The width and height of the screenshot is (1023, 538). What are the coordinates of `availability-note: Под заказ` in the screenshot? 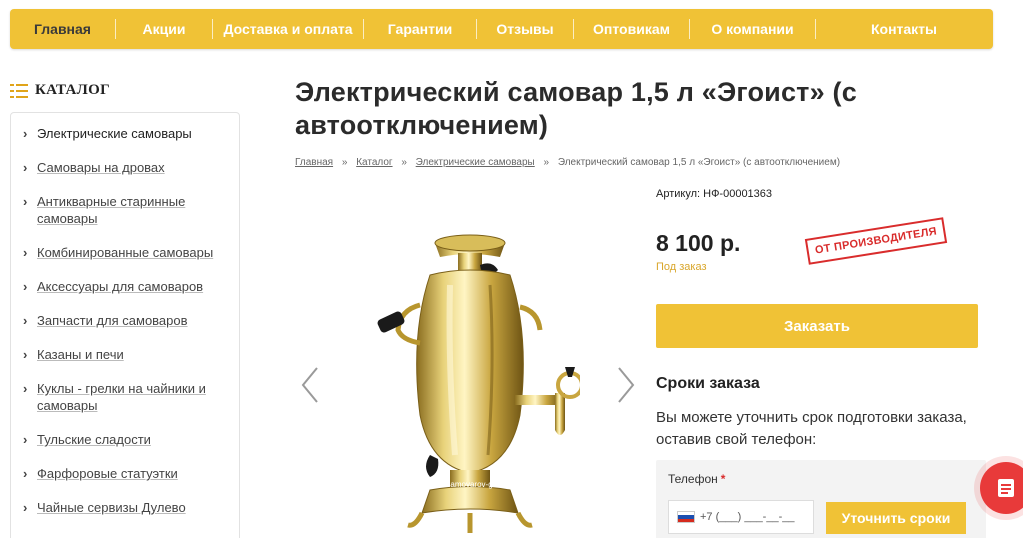 It's located at (681, 267).